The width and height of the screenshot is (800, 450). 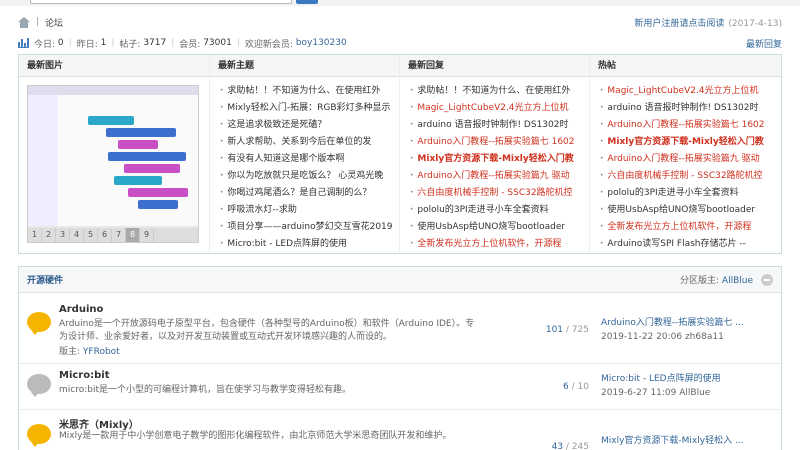 What do you see at coordinates (77, 235) in the screenshot?
I see `slideshow-page: 4` at bounding box center [77, 235].